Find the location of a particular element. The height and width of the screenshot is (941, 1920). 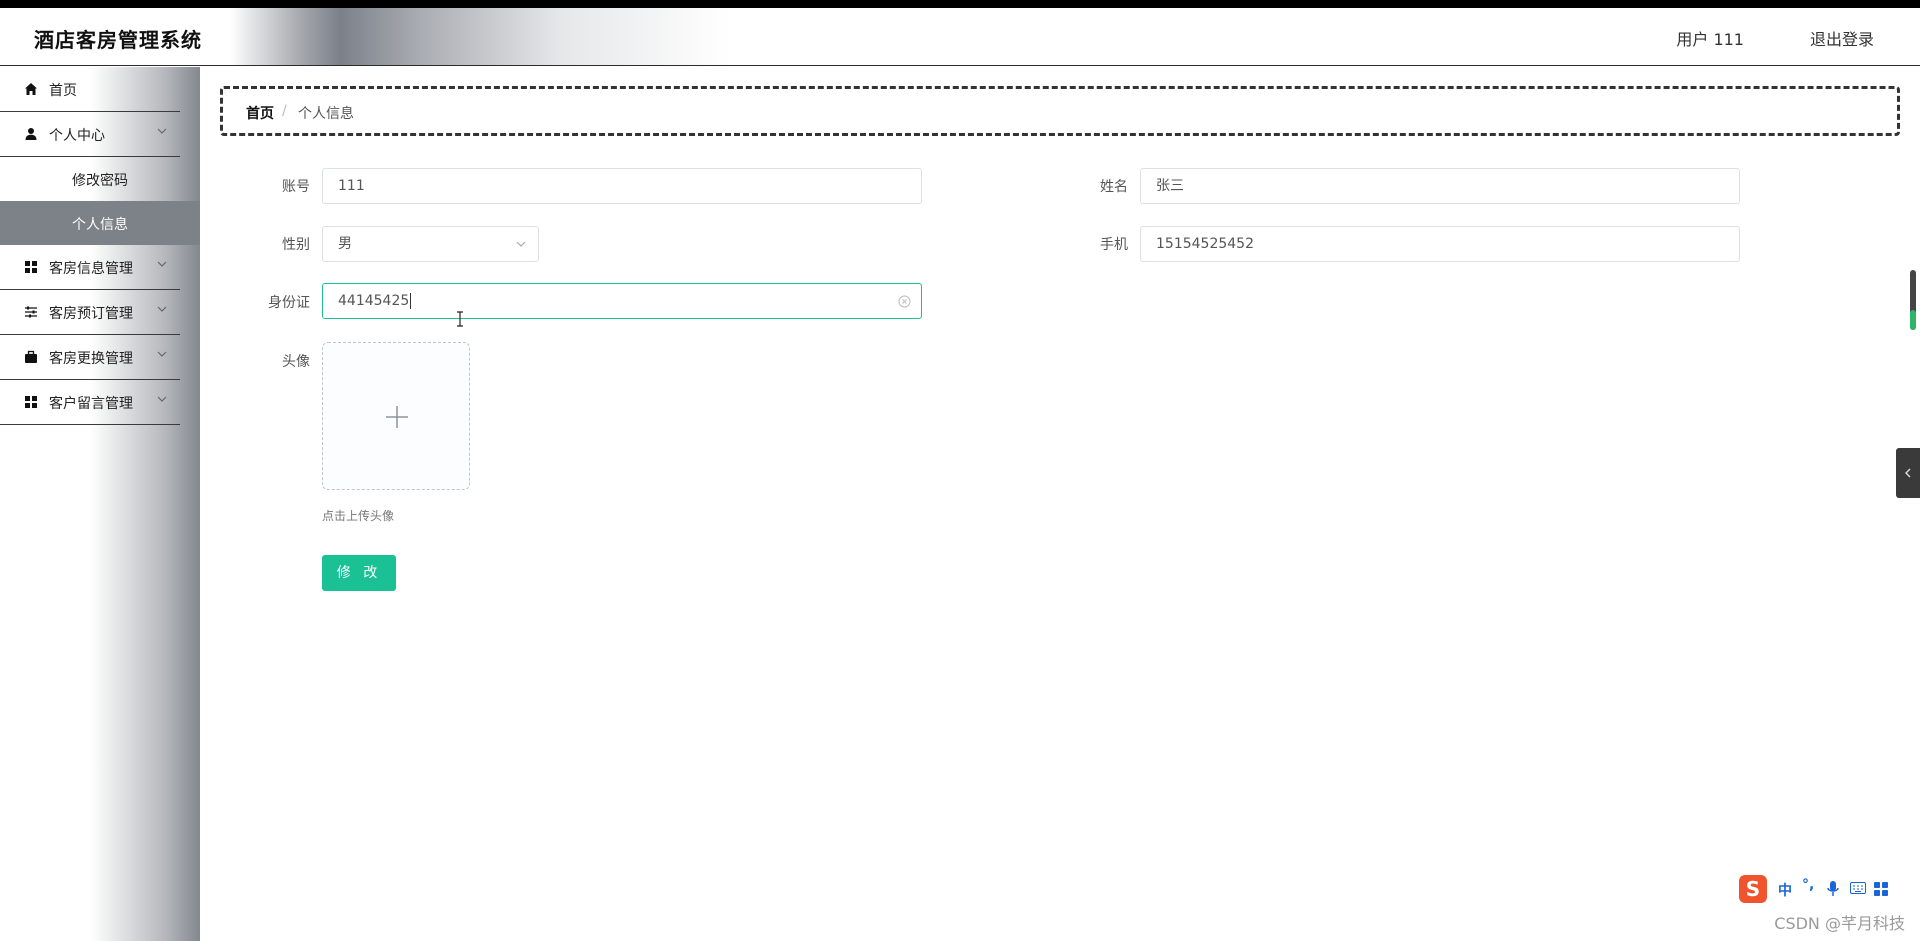

avatar-upload is located at coordinates (396, 416).